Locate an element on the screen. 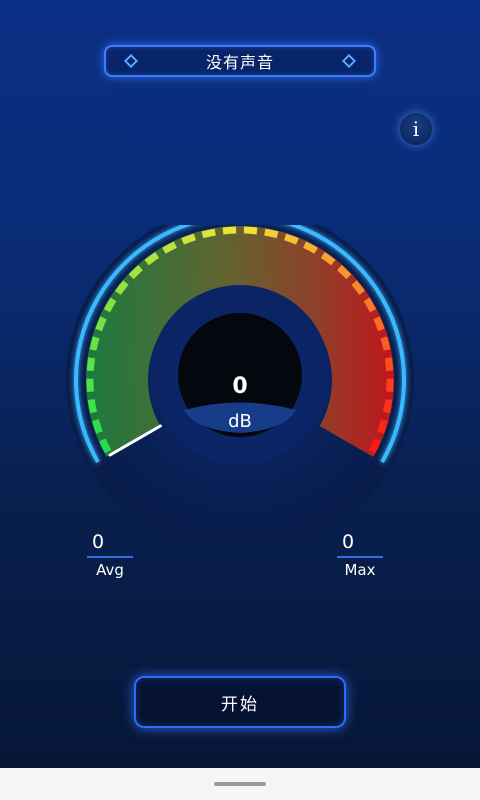 The height and width of the screenshot is (800, 480). mode-selector: 没有声音 is located at coordinates (240, 61).